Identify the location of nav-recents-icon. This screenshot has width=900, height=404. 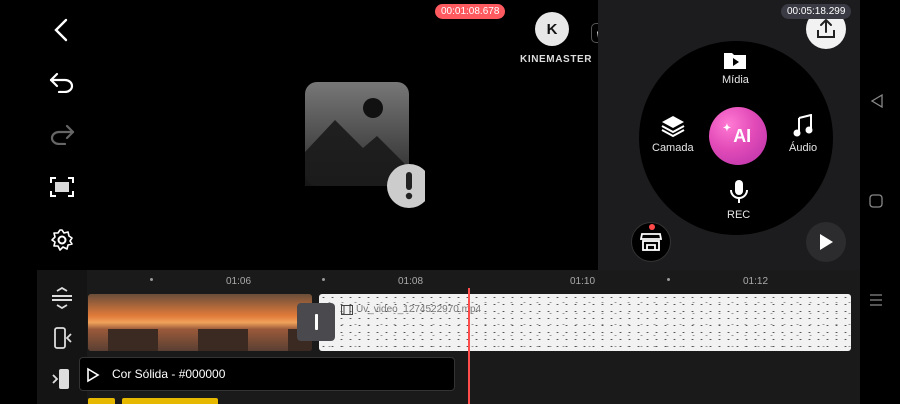
(876, 300).